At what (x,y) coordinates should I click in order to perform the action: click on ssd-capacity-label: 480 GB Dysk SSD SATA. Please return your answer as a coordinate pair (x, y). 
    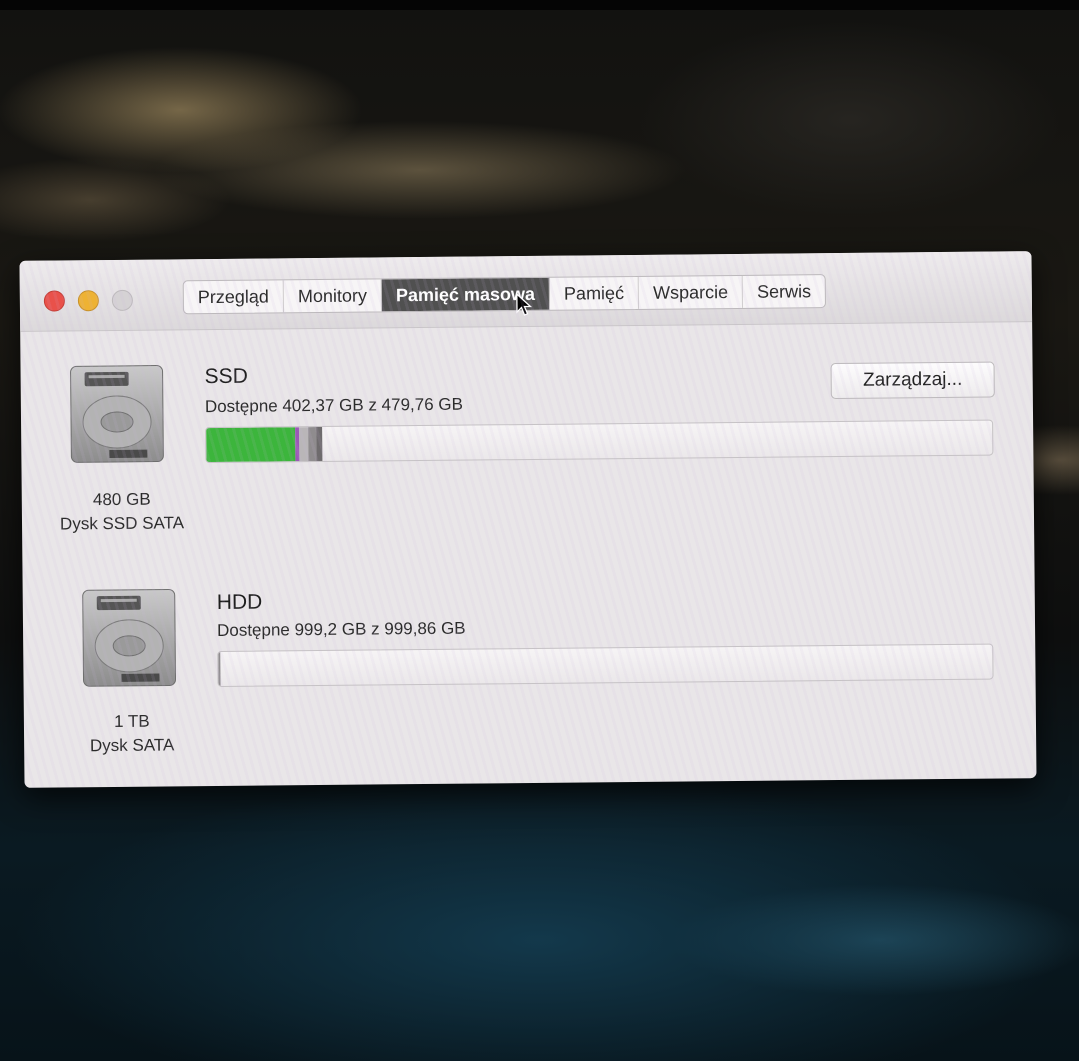
    Looking at the image, I should click on (122, 512).